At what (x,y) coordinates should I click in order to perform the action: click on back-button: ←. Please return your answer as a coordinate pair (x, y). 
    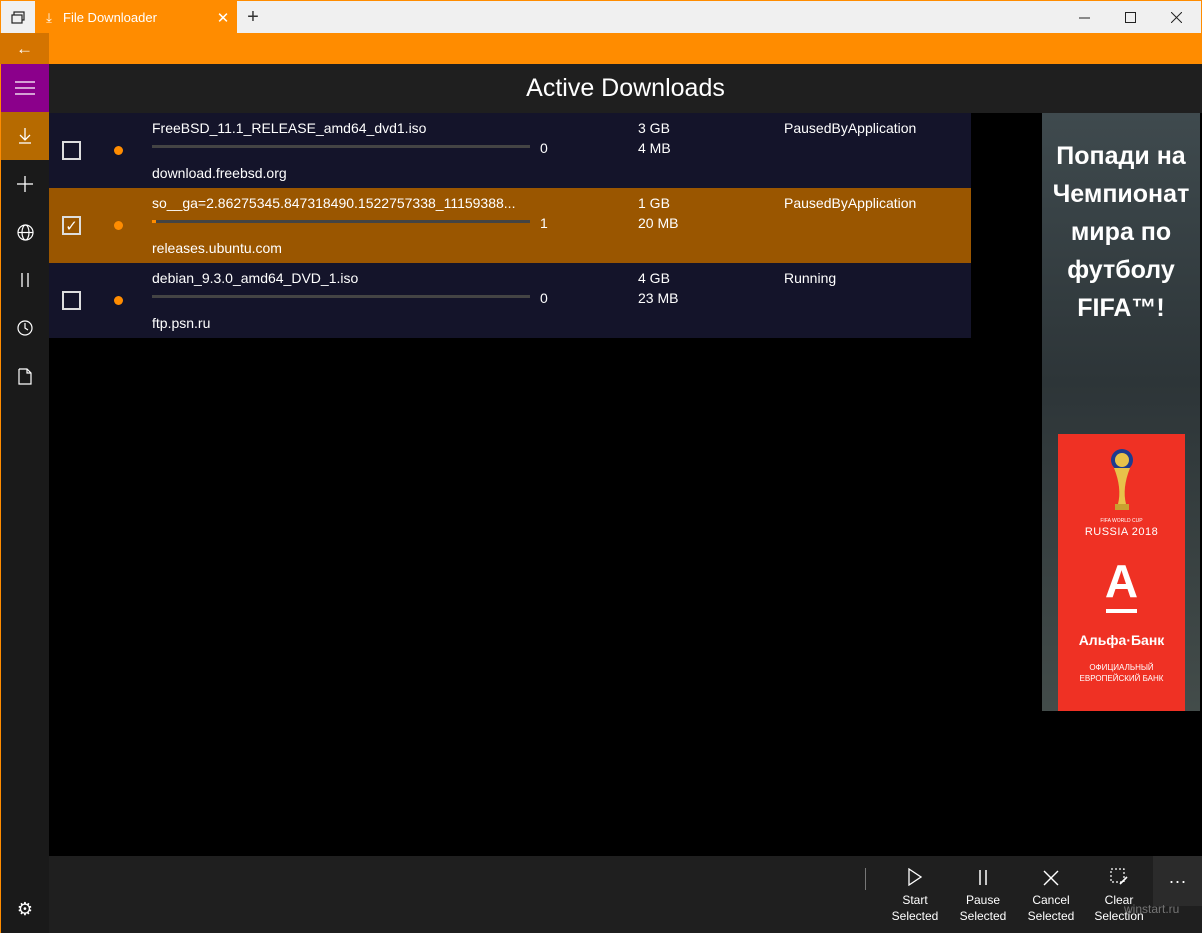
    Looking at the image, I should click on (24, 48).